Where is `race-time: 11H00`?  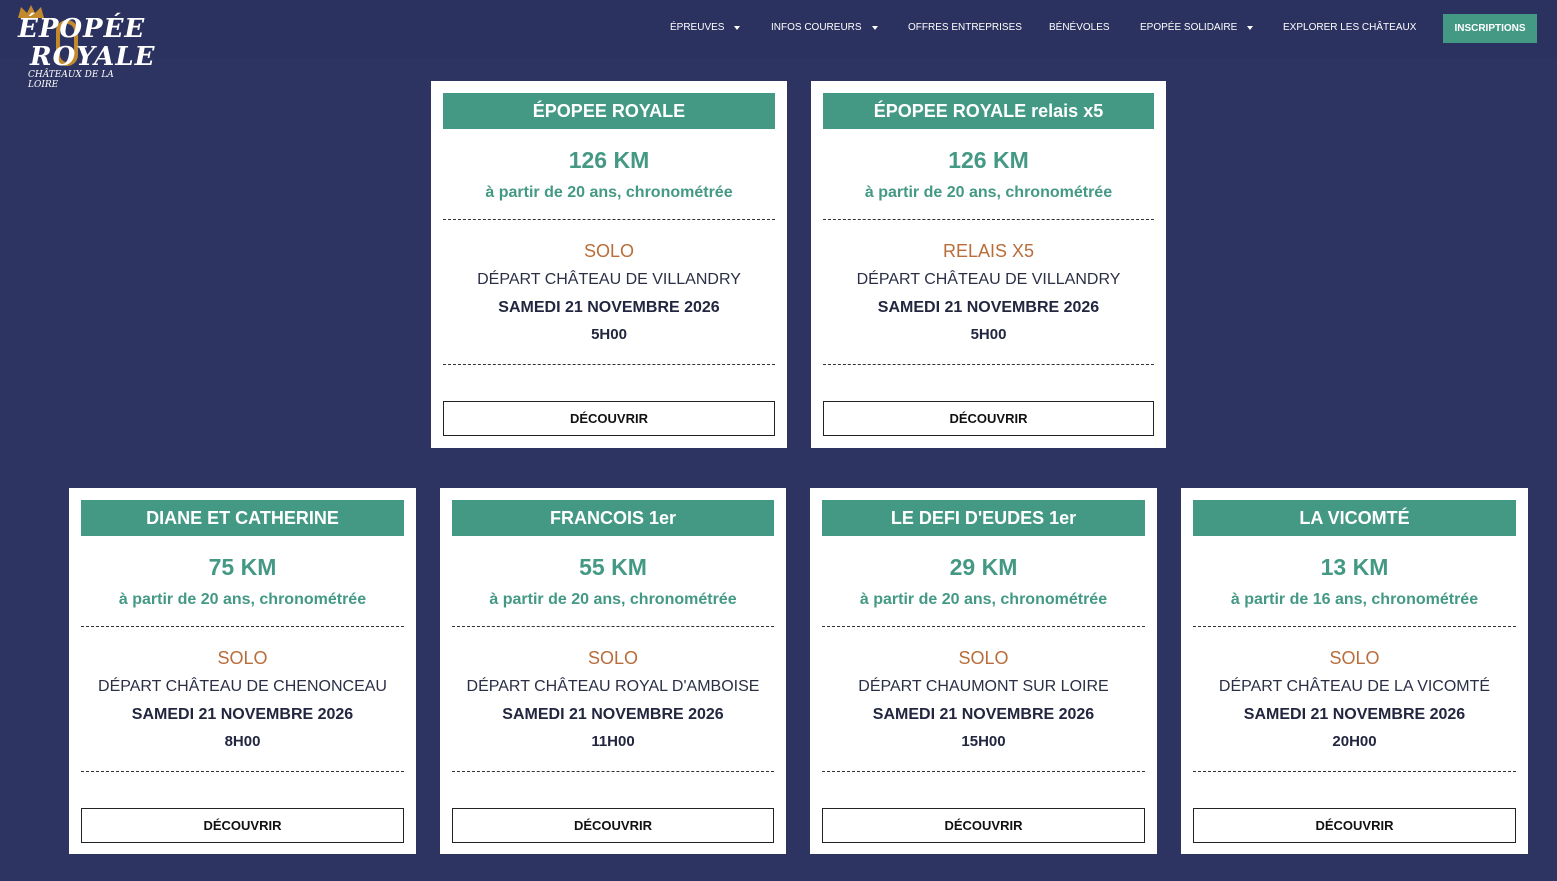
race-time: 11H00 is located at coordinates (613, 741).